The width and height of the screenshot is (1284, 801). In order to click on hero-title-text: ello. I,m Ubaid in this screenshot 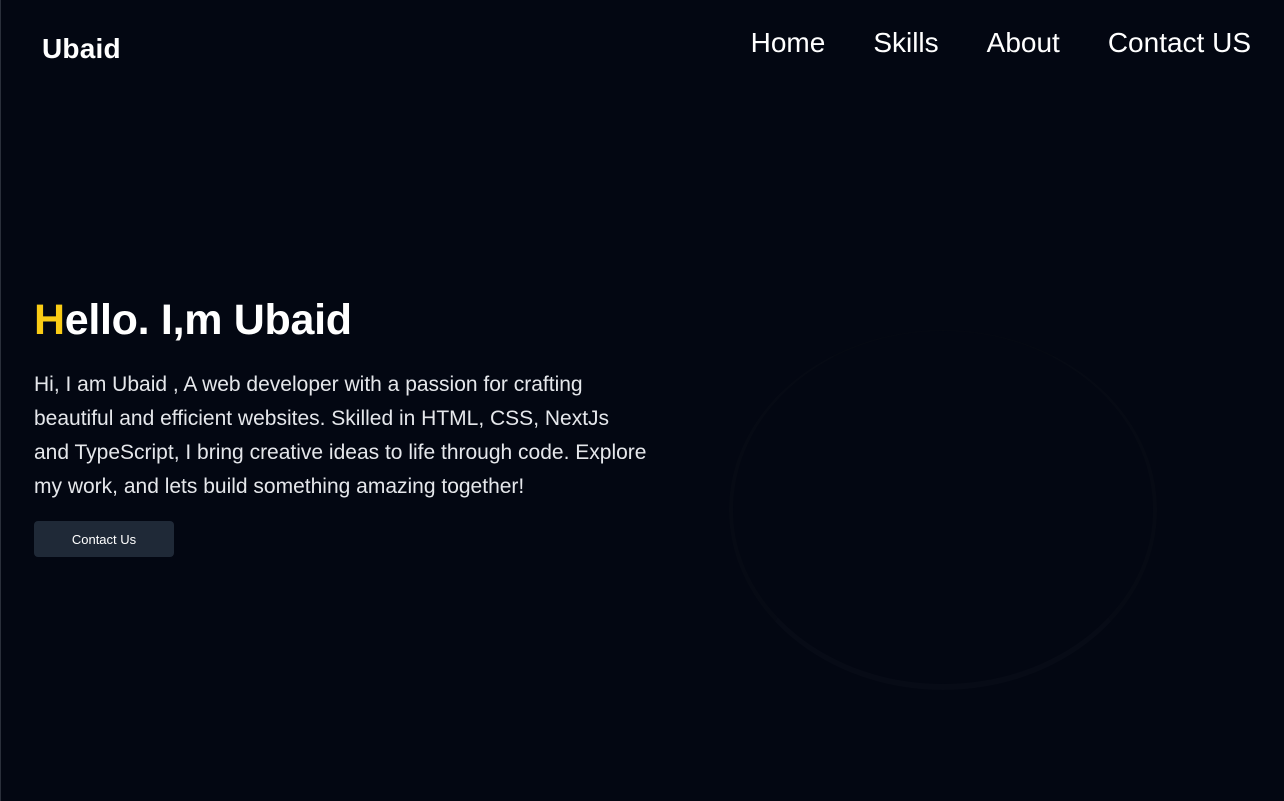, I will do `click(208, 320)`.